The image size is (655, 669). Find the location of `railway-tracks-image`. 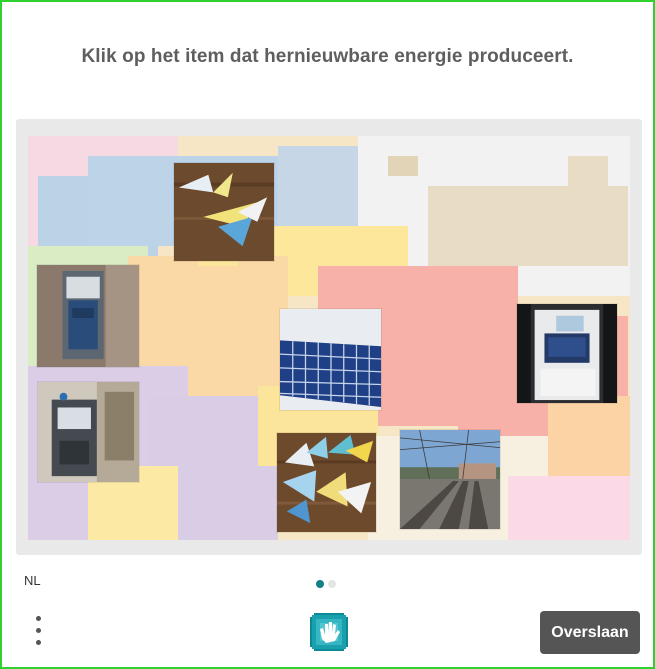

railway-tracks-image is located at coordinates (450, 479).